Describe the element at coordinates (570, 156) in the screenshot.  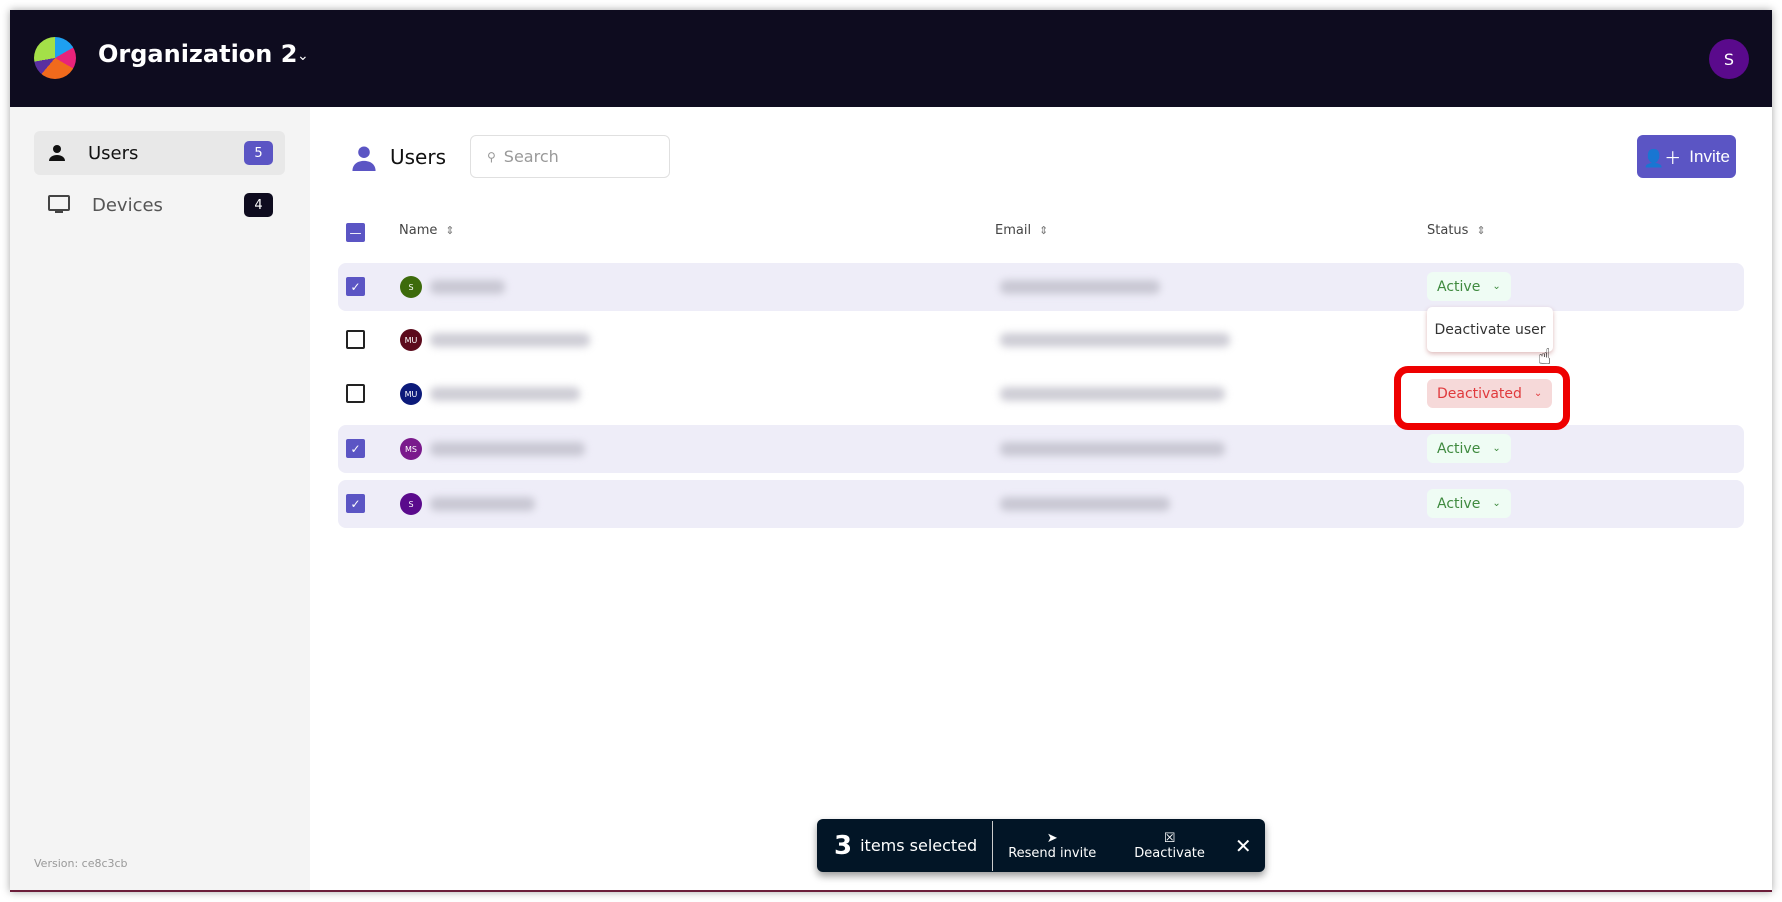
I see `search-input: ⚲ Search` at that location.